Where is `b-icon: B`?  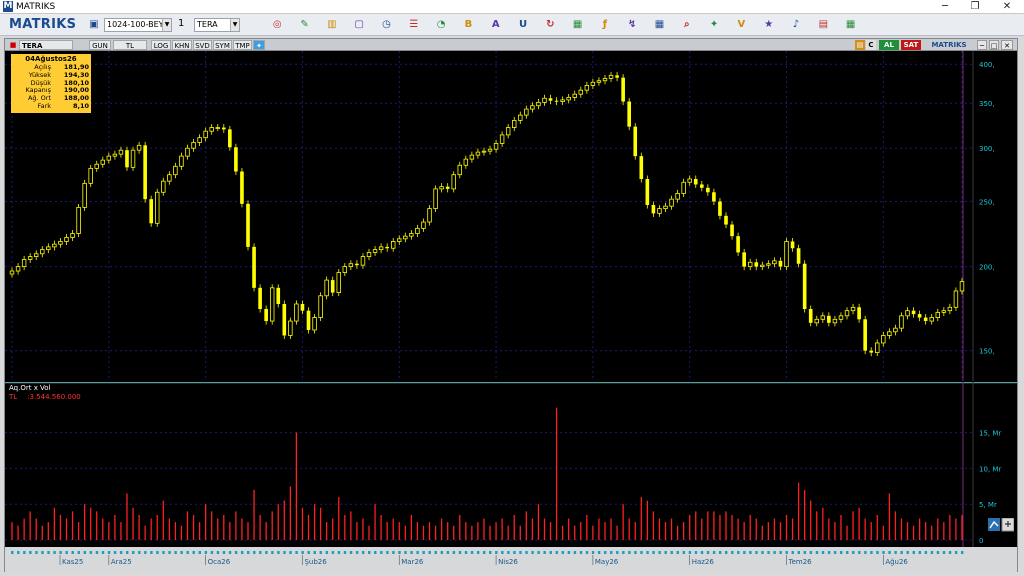
b-icon: B is located at coordinates (468, 25).